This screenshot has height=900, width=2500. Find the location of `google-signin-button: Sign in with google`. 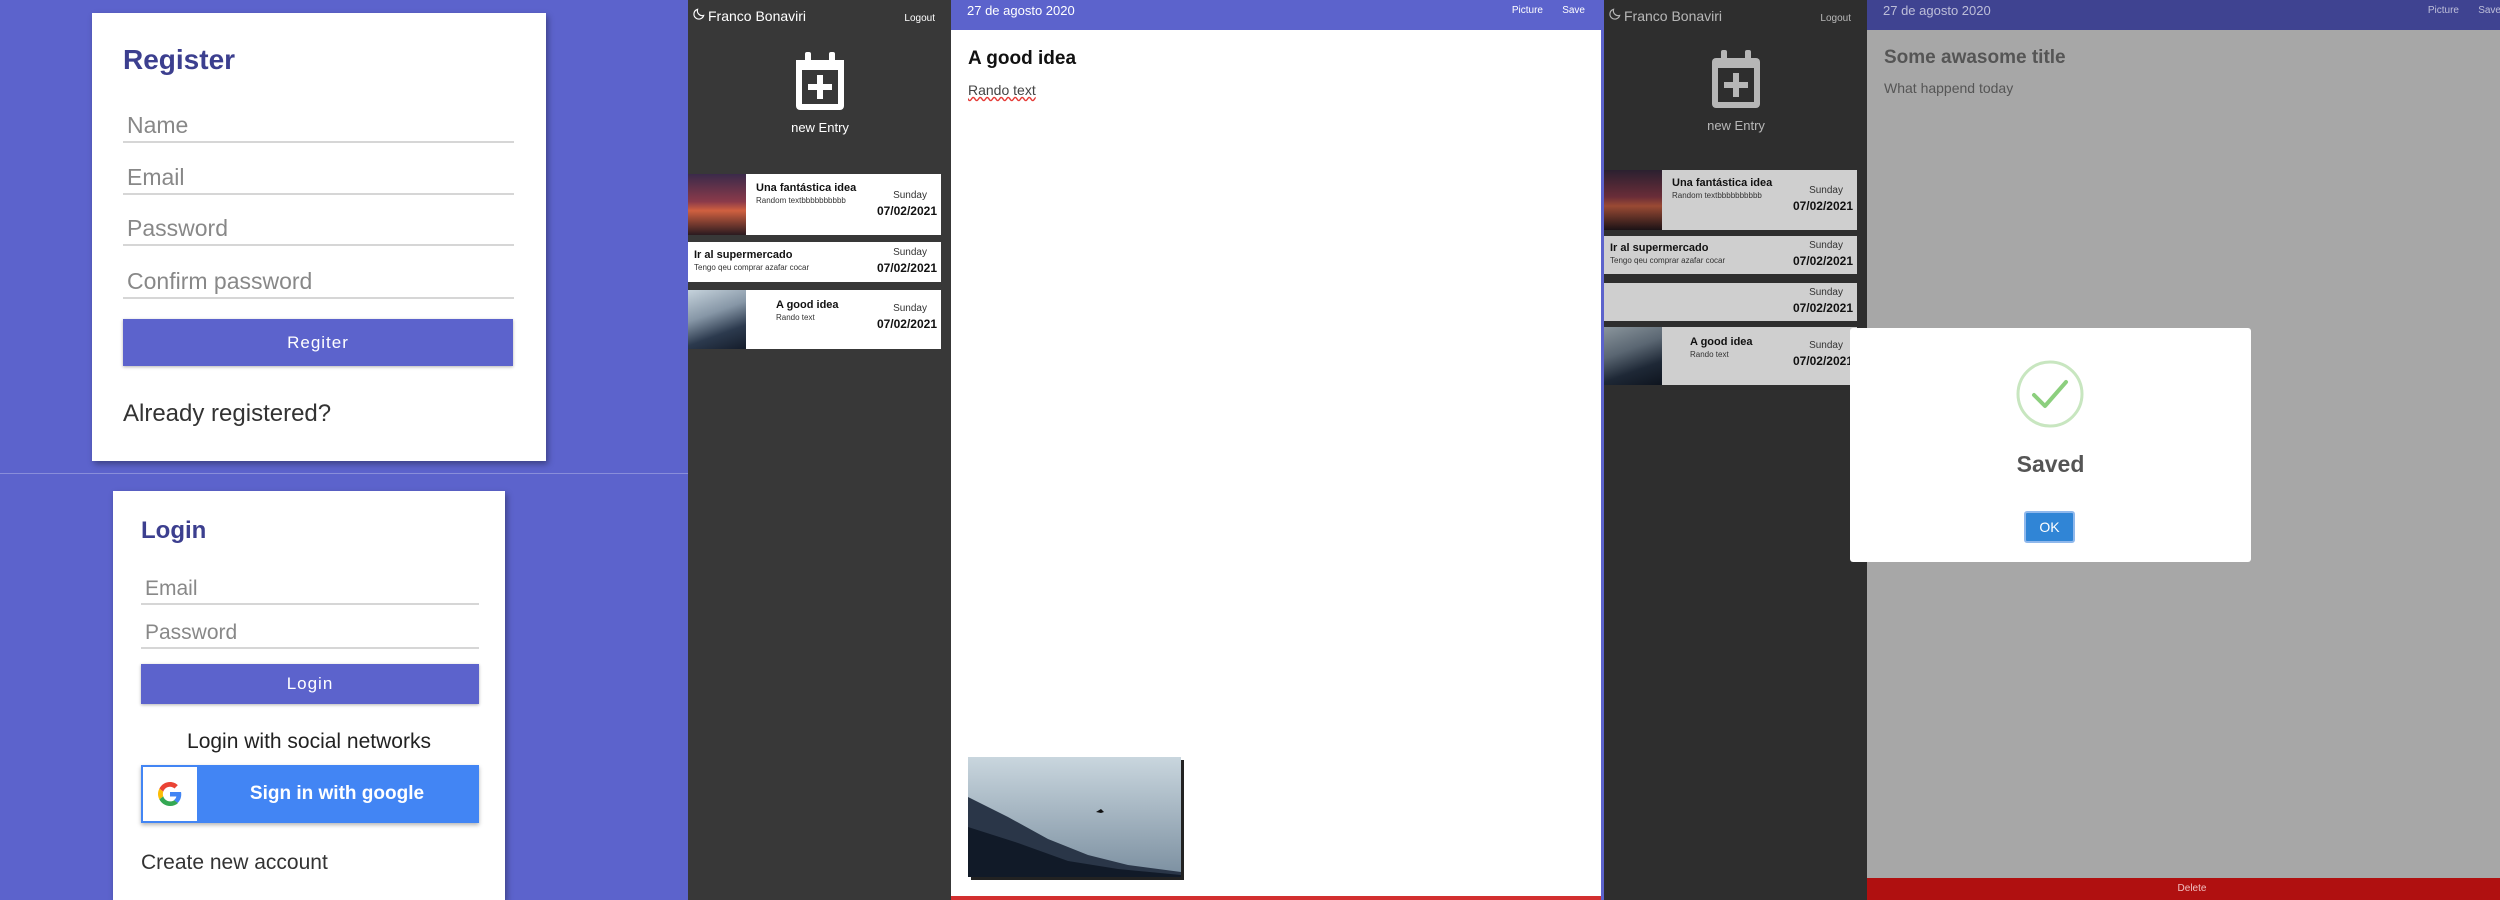

google-signin-button: Sign in with google is located at coordinates (310, 794).